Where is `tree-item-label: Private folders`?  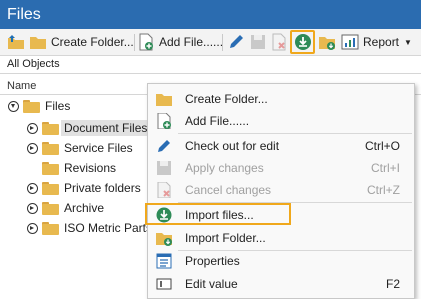
tree-item-label: Private folders is located at coordinates (102, 188).